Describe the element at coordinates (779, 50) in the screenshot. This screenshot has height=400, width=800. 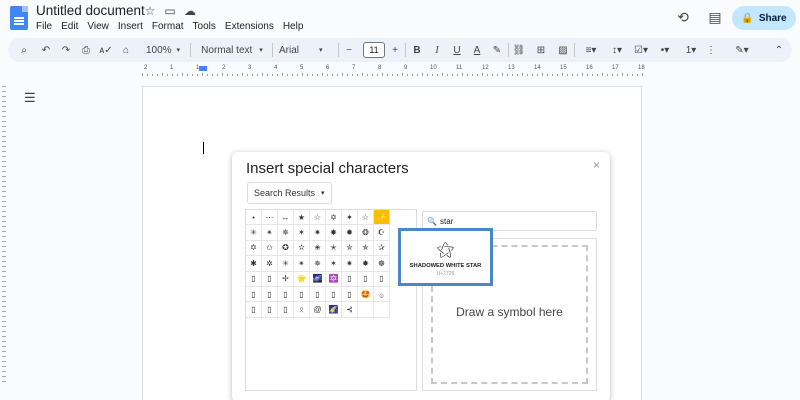
I see `hide-menus-icon: ⌃` at that location.